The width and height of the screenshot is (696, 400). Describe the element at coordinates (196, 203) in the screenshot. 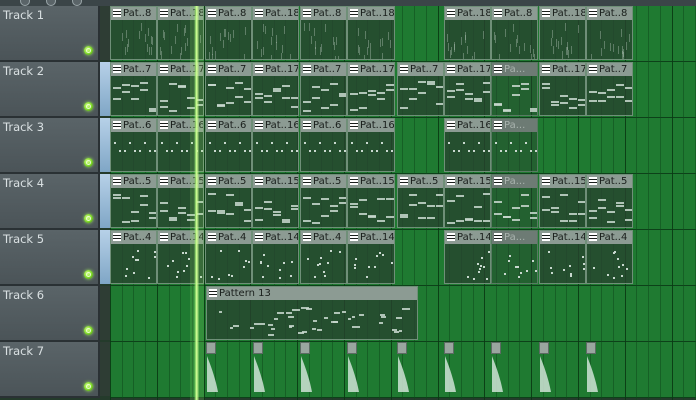

I see `playhead` at that location.